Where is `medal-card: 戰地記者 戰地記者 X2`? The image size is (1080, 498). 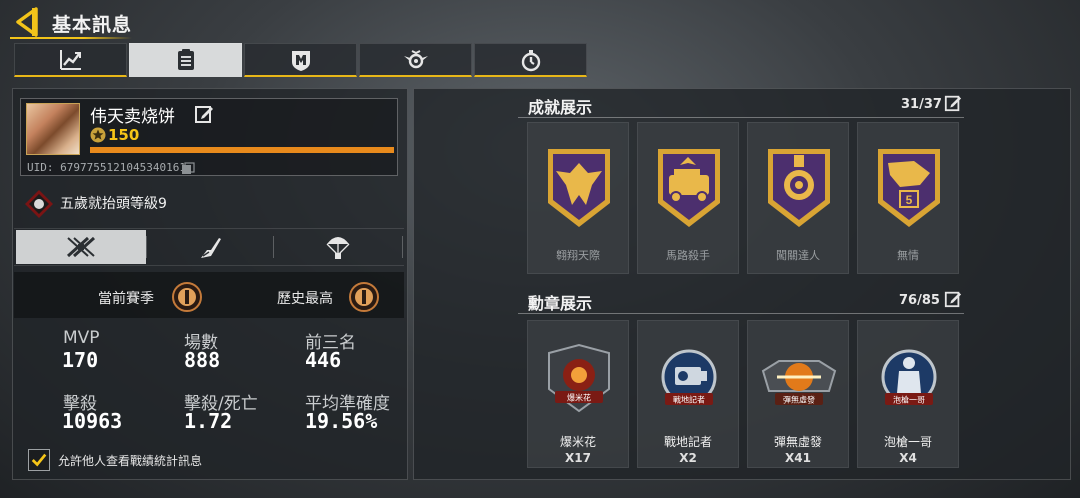 medal-card: 戰地記者 戰地記者 X2 is located at coordinates (688, 394).